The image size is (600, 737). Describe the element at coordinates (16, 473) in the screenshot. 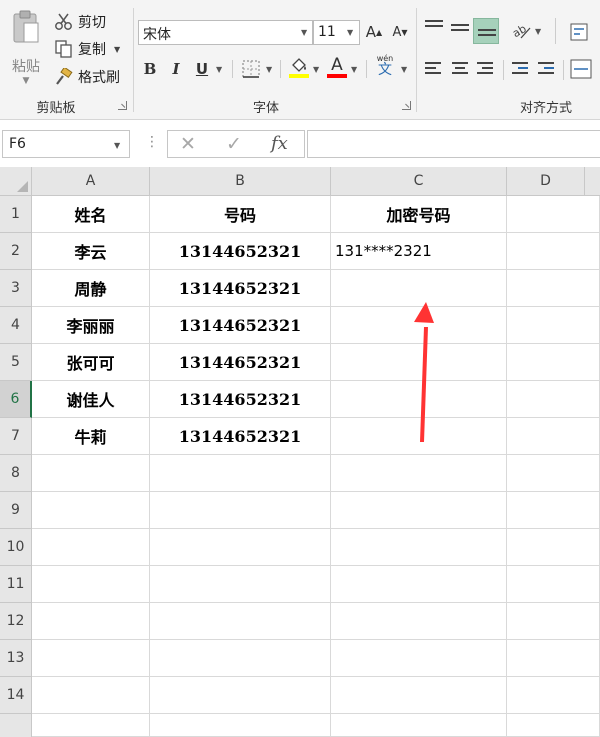

I see `row-header-8: 8` at that location.